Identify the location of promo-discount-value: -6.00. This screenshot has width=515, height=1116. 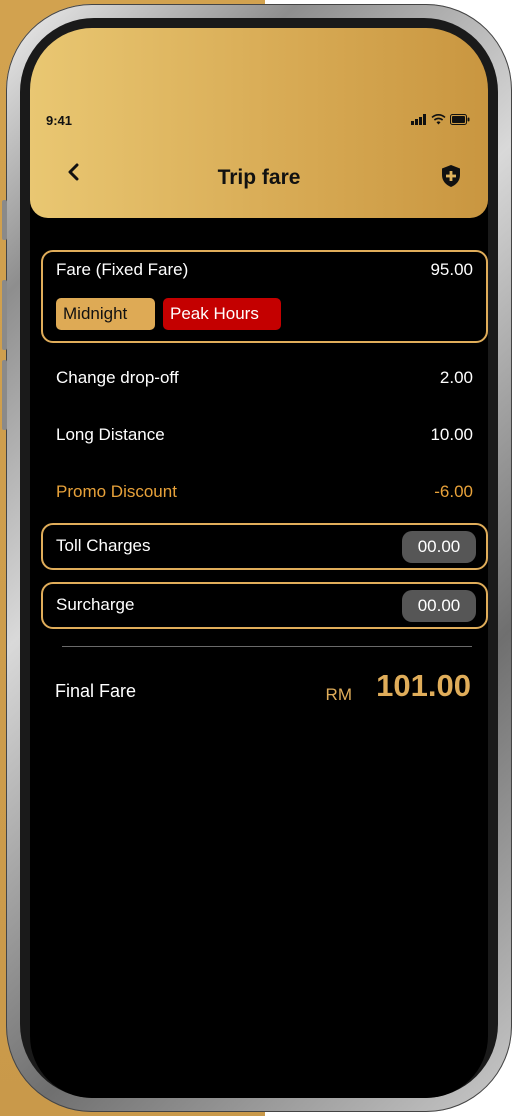
(453, 491).